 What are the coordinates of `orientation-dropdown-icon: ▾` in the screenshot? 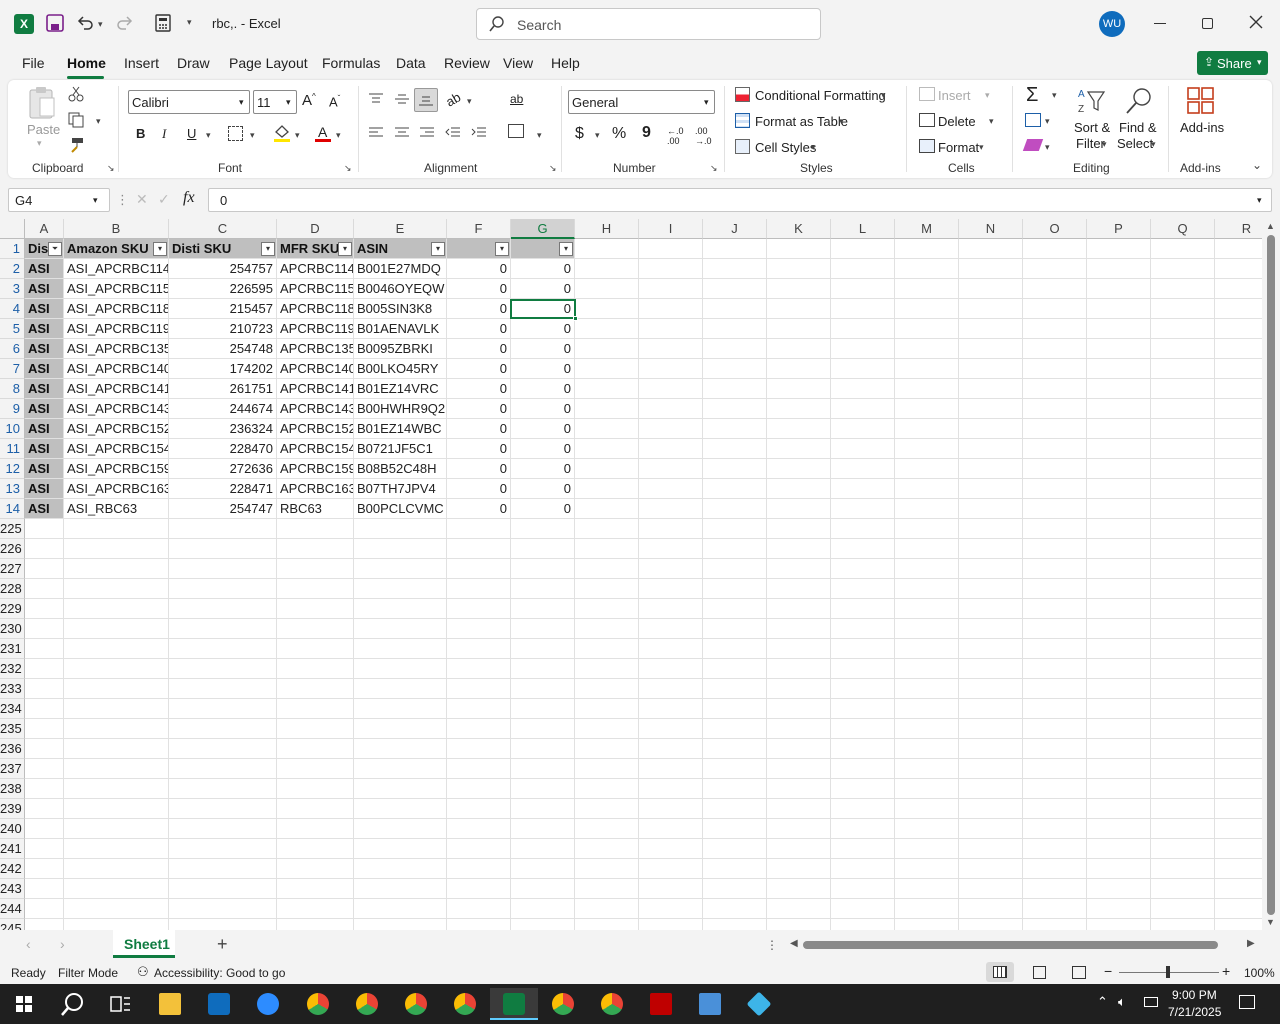 It's located at (469, 101).